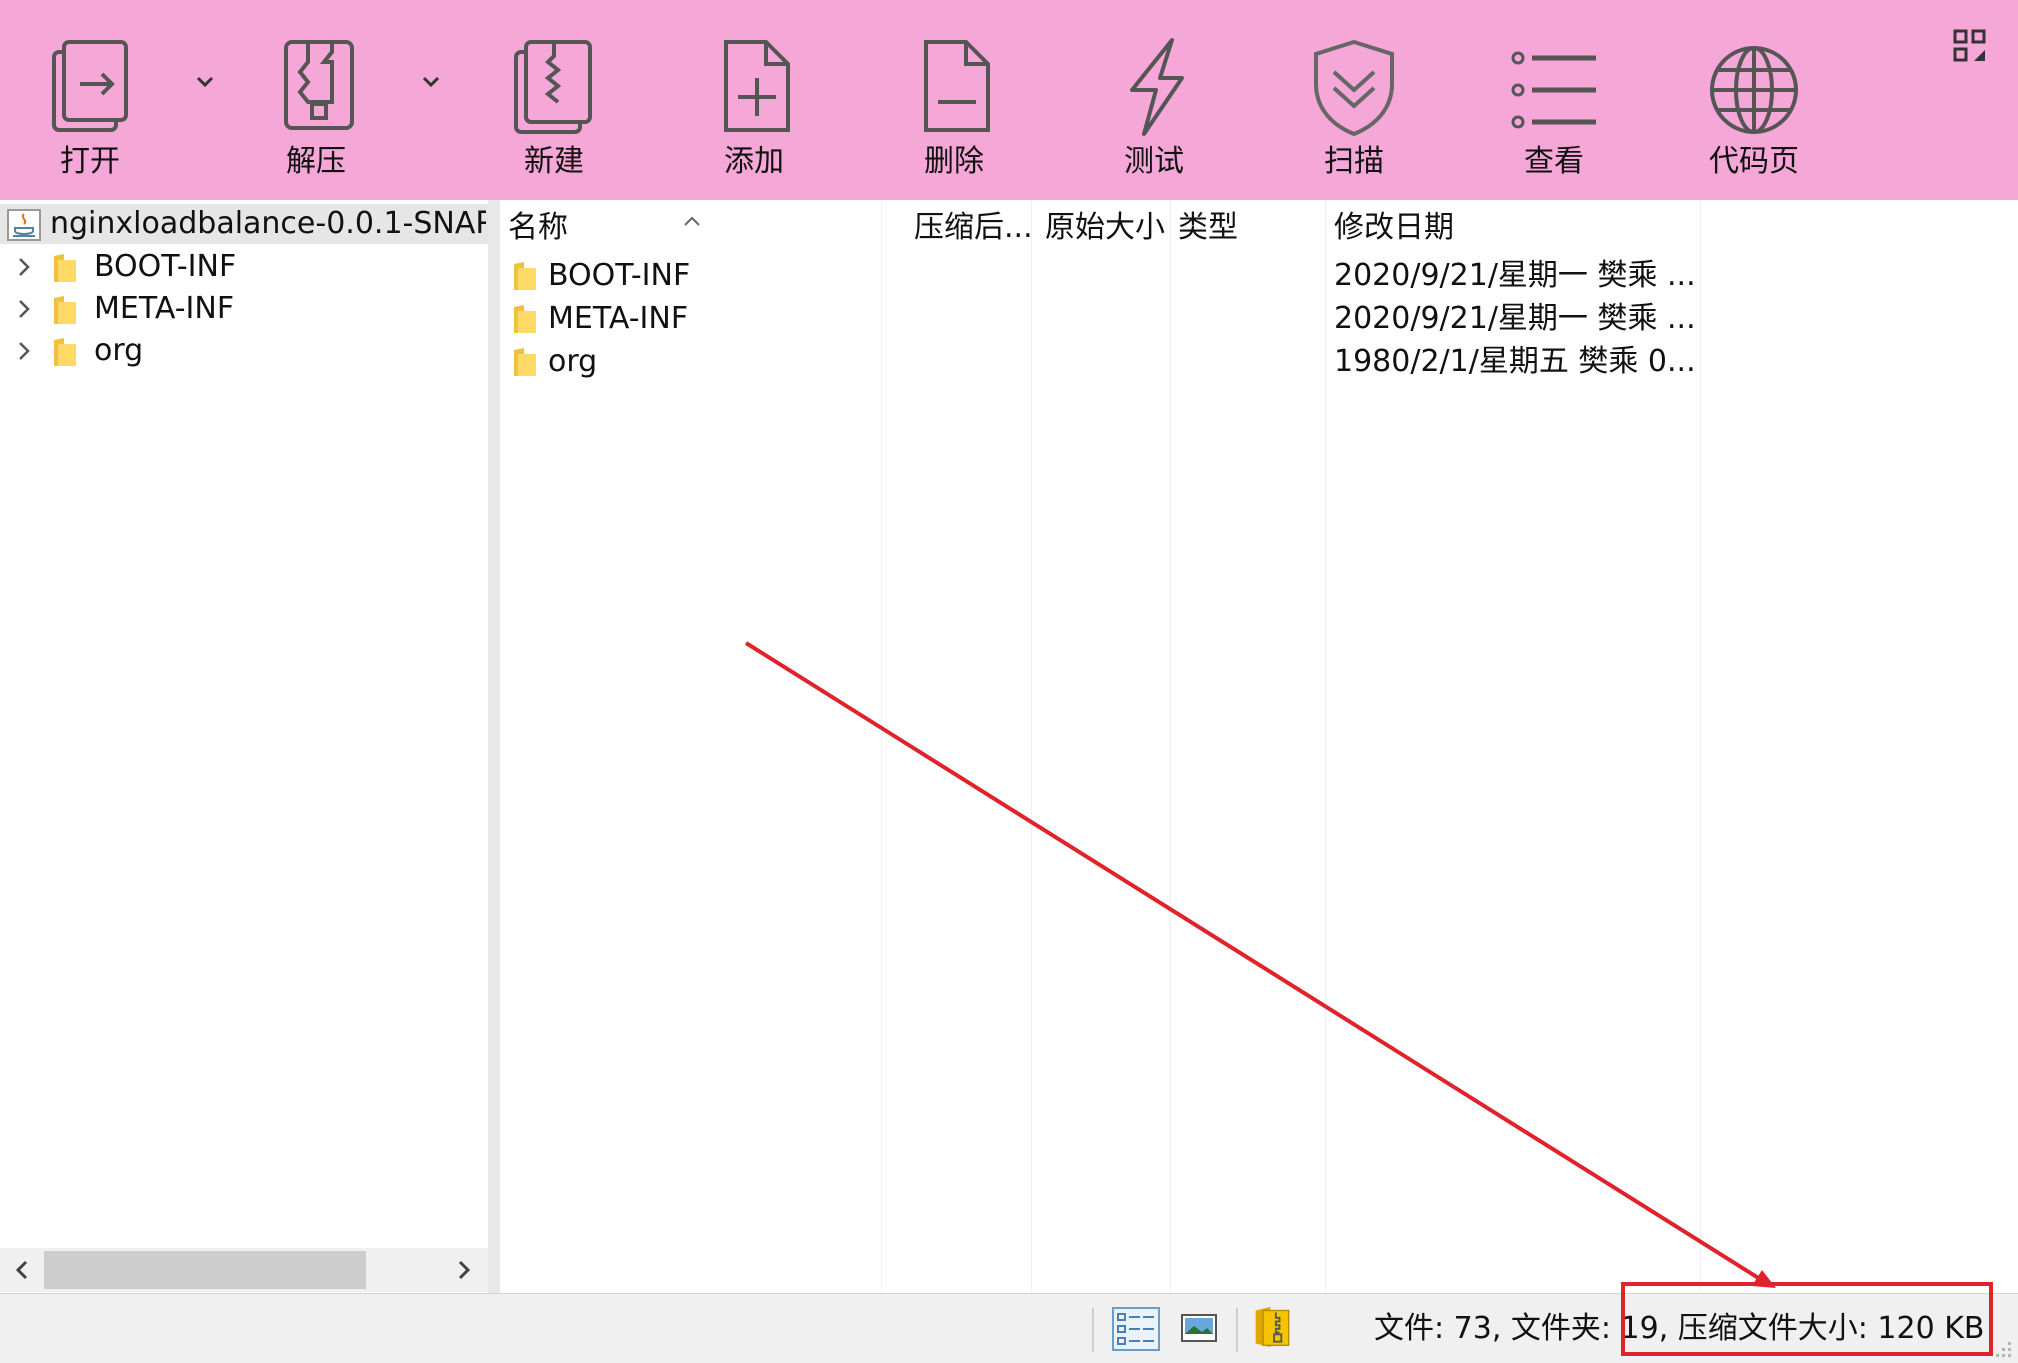 This screenshot has width=2018, height=1363. What do you see at coordinates (1970, 46) in the screenshot?
I see `layout-toggle-icon` at bounding box center [1970, 46].